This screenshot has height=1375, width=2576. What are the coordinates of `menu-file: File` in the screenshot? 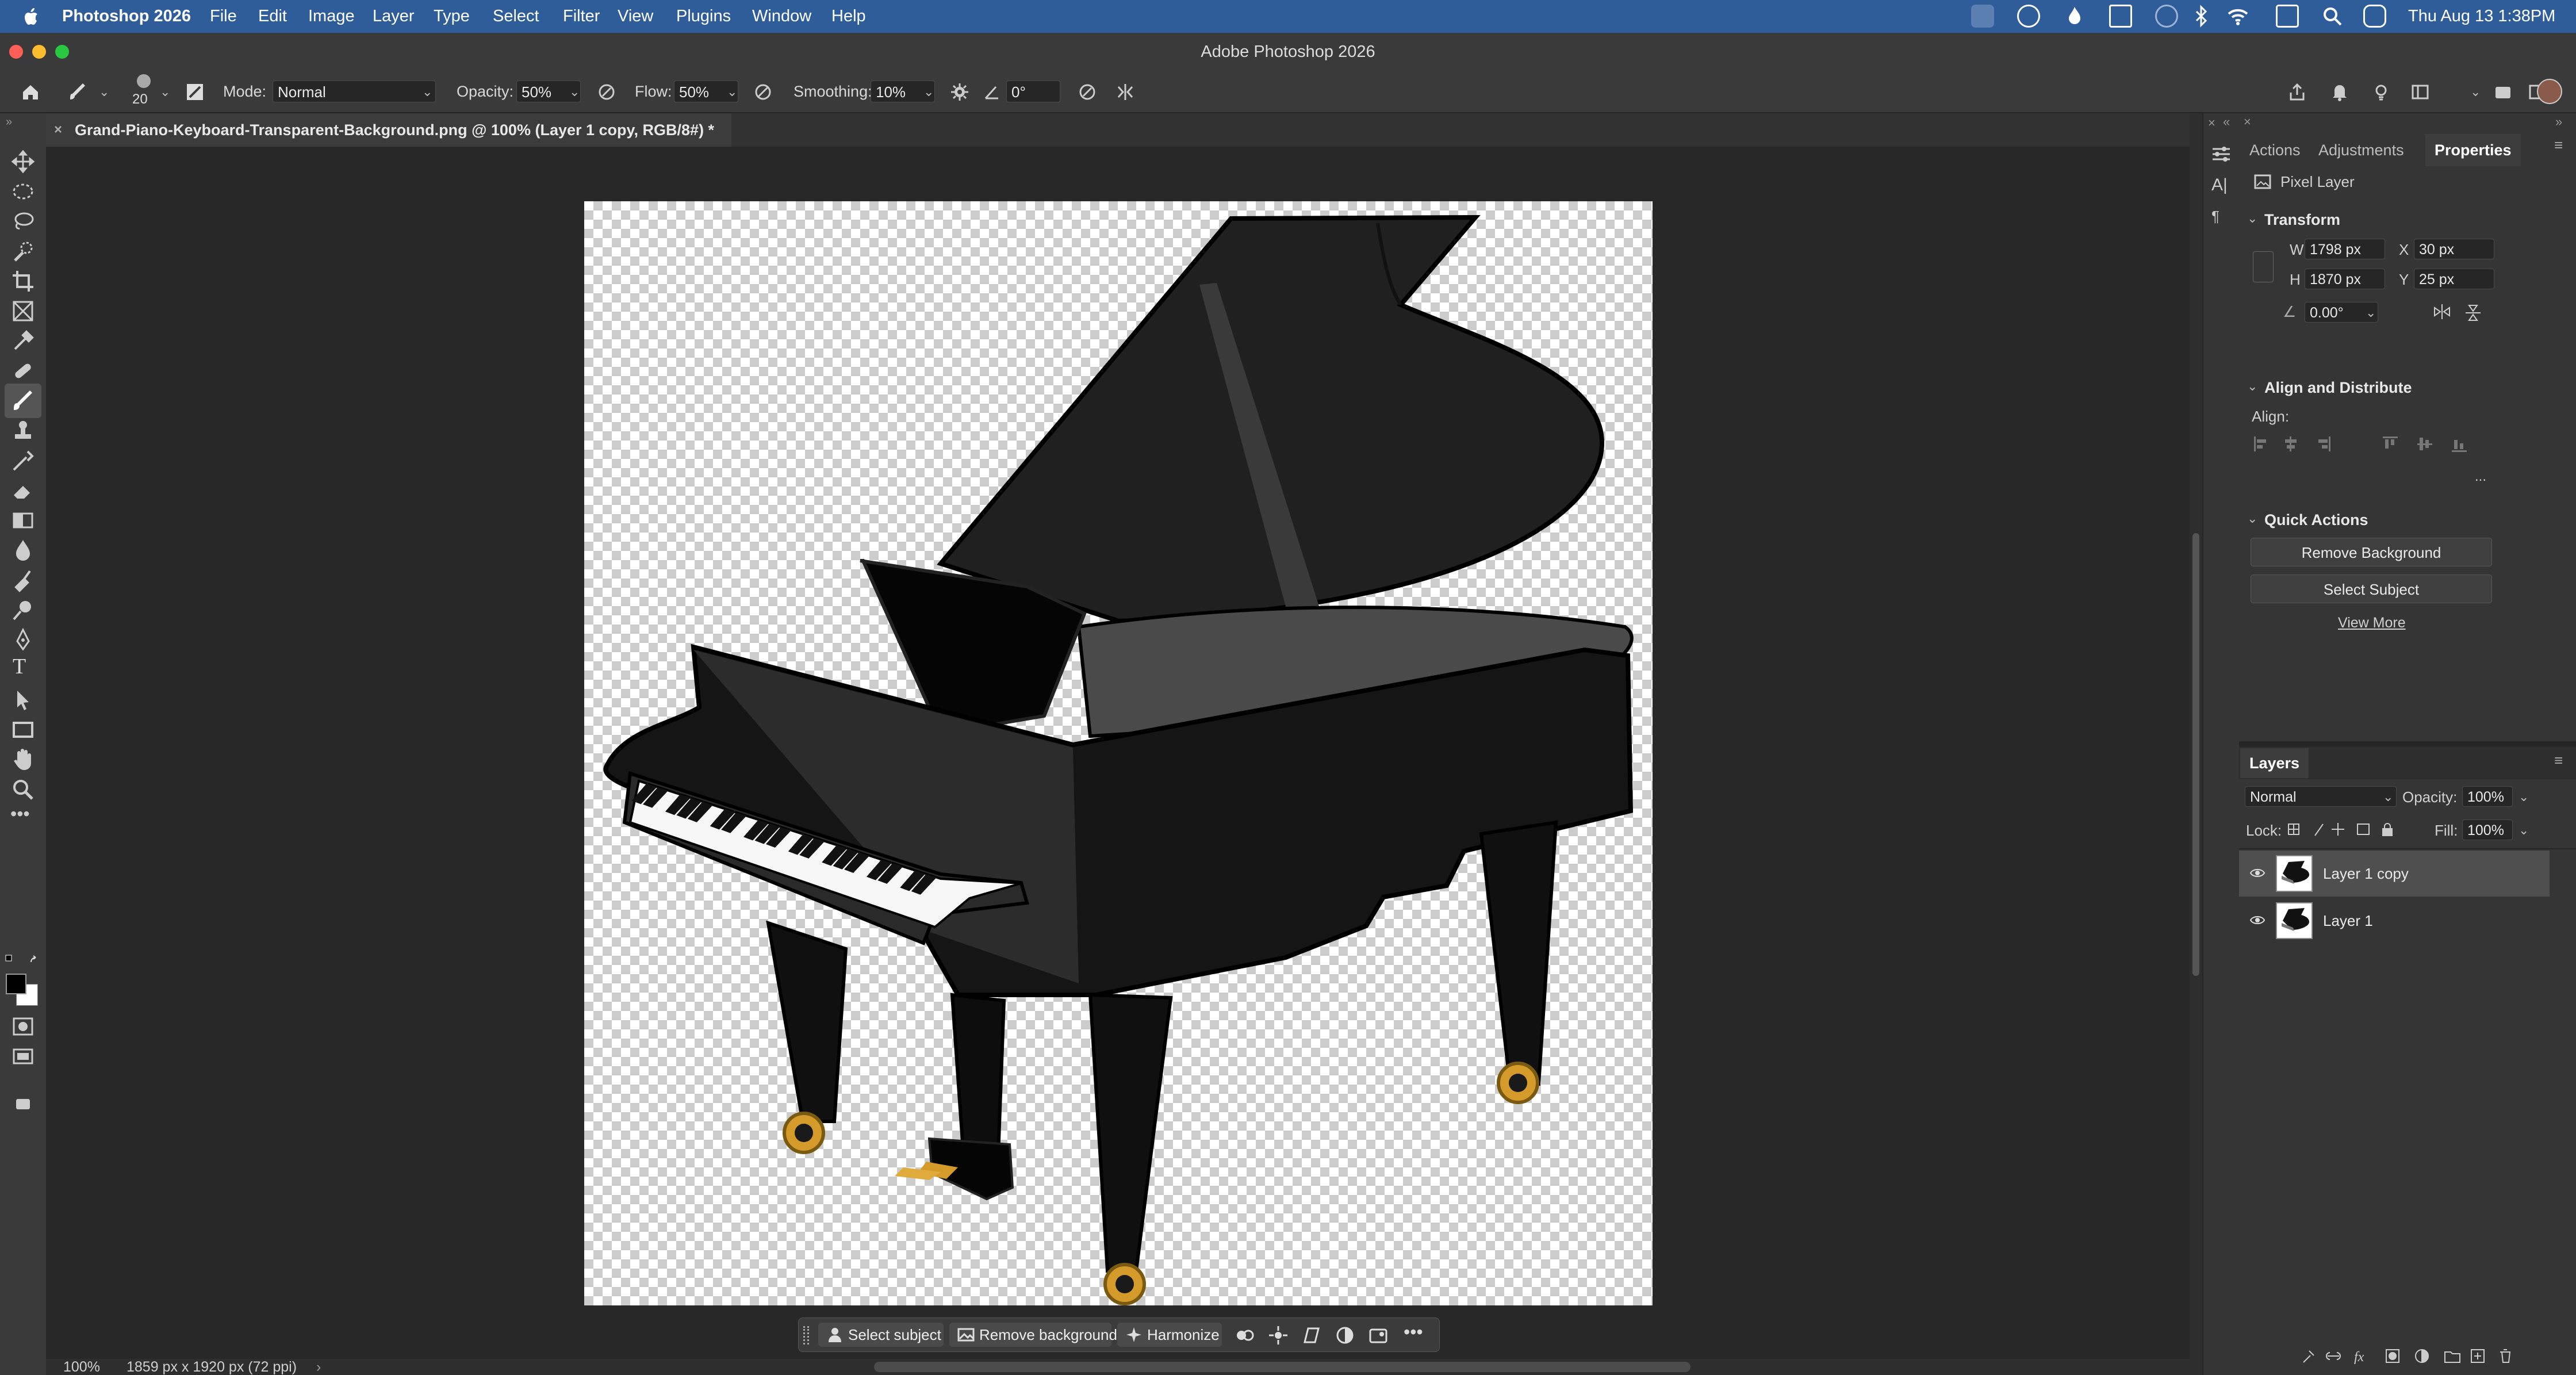 It's located at (223, 16).